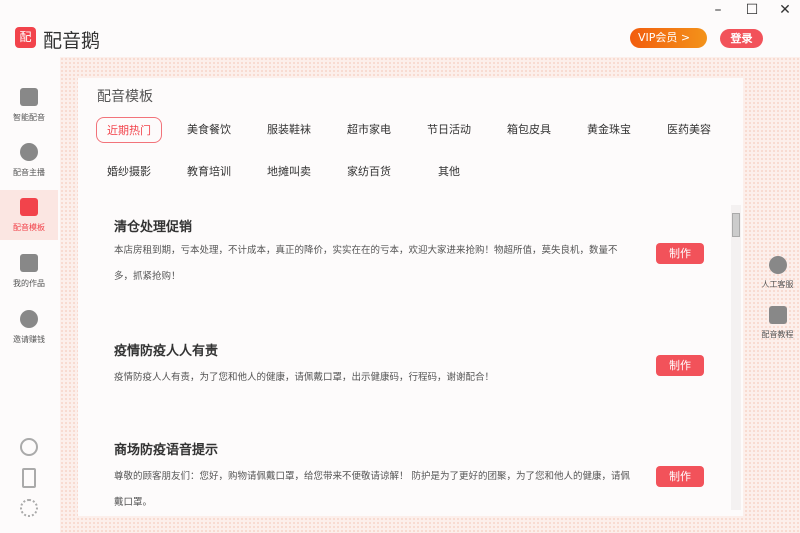  Describe the element at coordinates (29, 163) in the screenshot. I see `sidebar-item-anchors: 配音主播` at that location.